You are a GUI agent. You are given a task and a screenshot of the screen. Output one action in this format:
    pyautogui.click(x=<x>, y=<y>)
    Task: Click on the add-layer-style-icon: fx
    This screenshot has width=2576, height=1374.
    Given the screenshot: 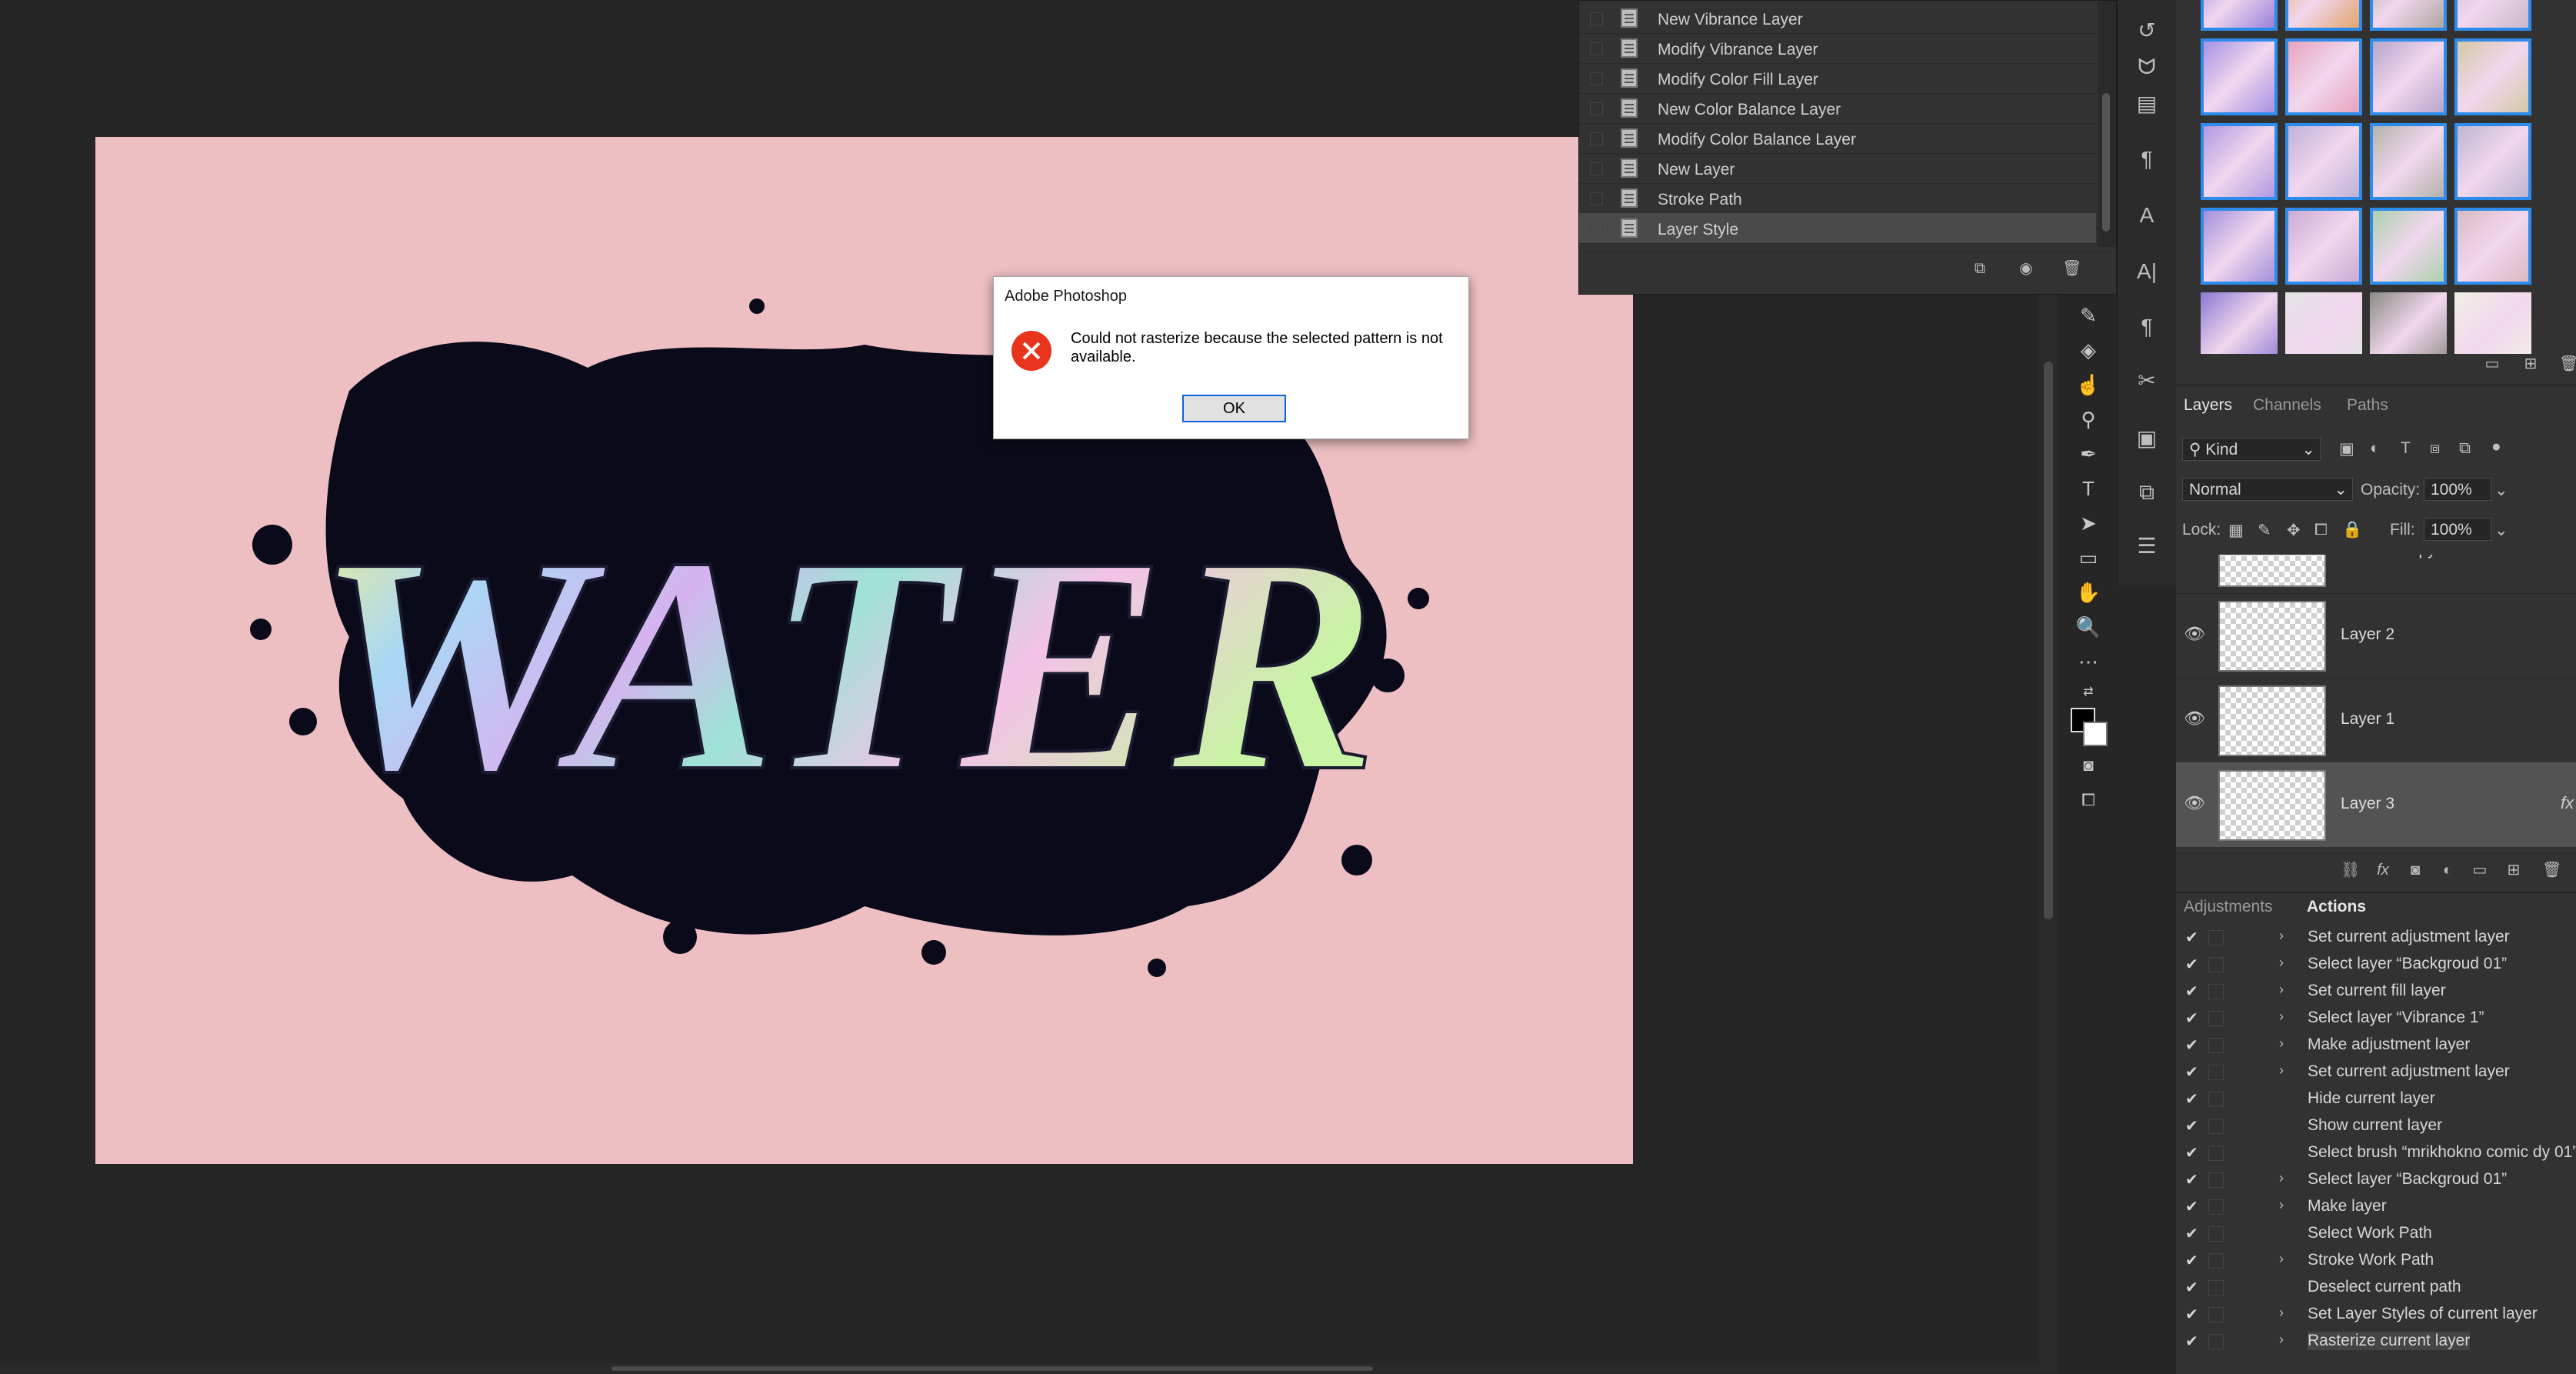 What is the action you would take?
    pyautogui.click(x=2382, y=871)
    